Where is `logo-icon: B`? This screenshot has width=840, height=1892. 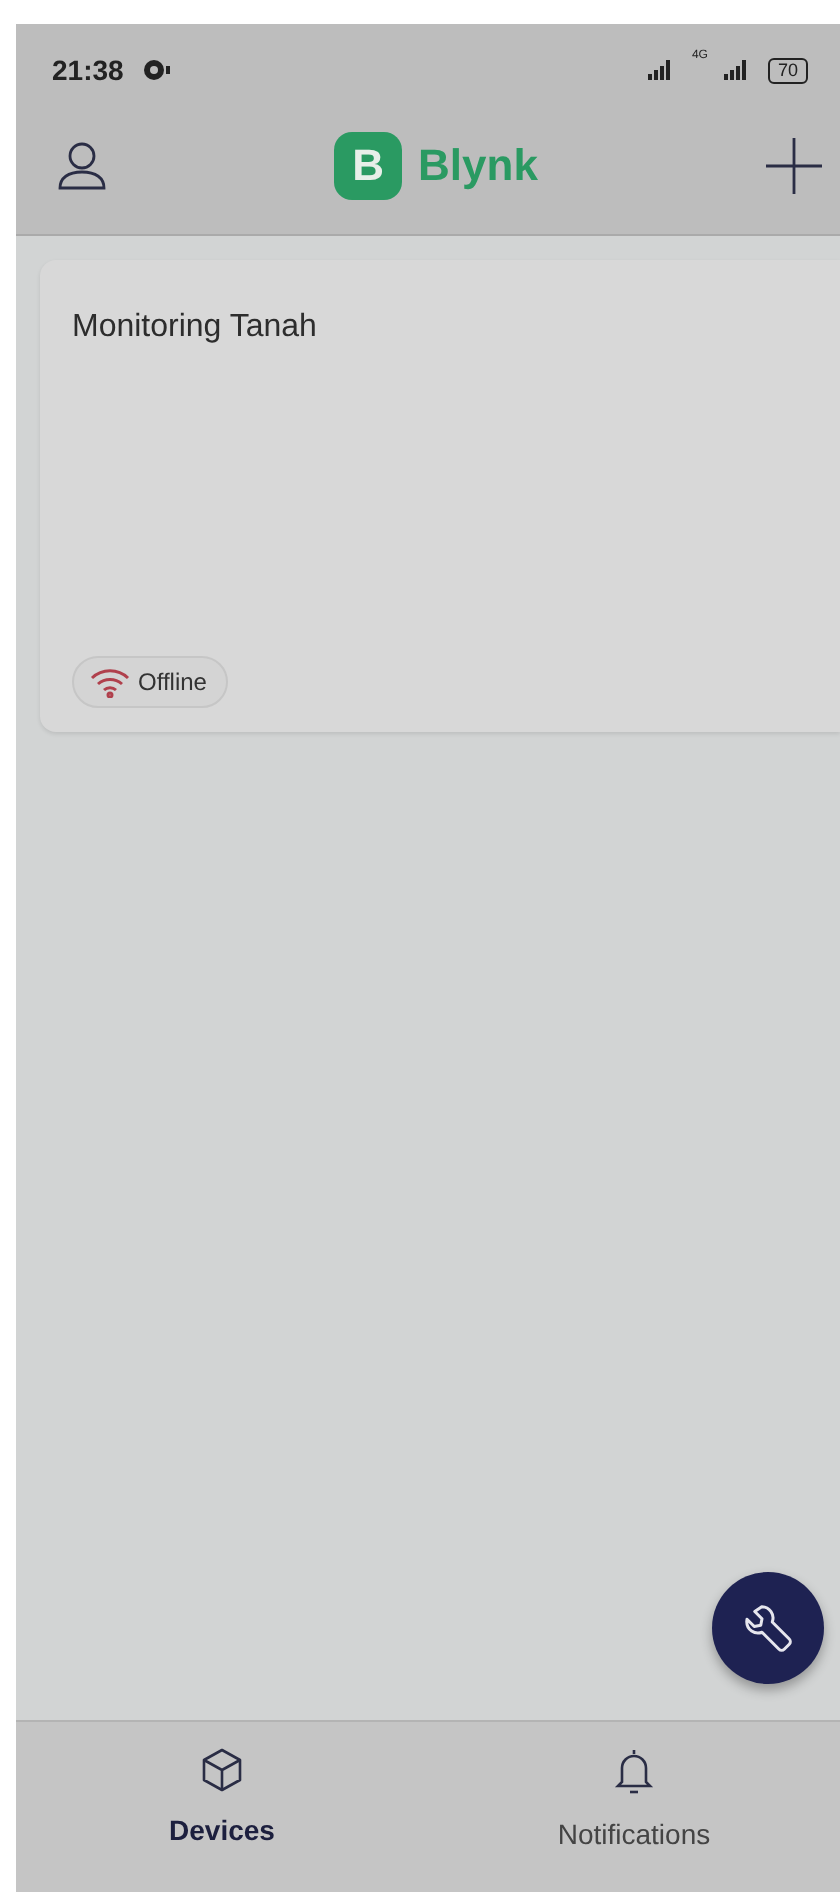
logo-icon: B is located at coordinates (368, 165).